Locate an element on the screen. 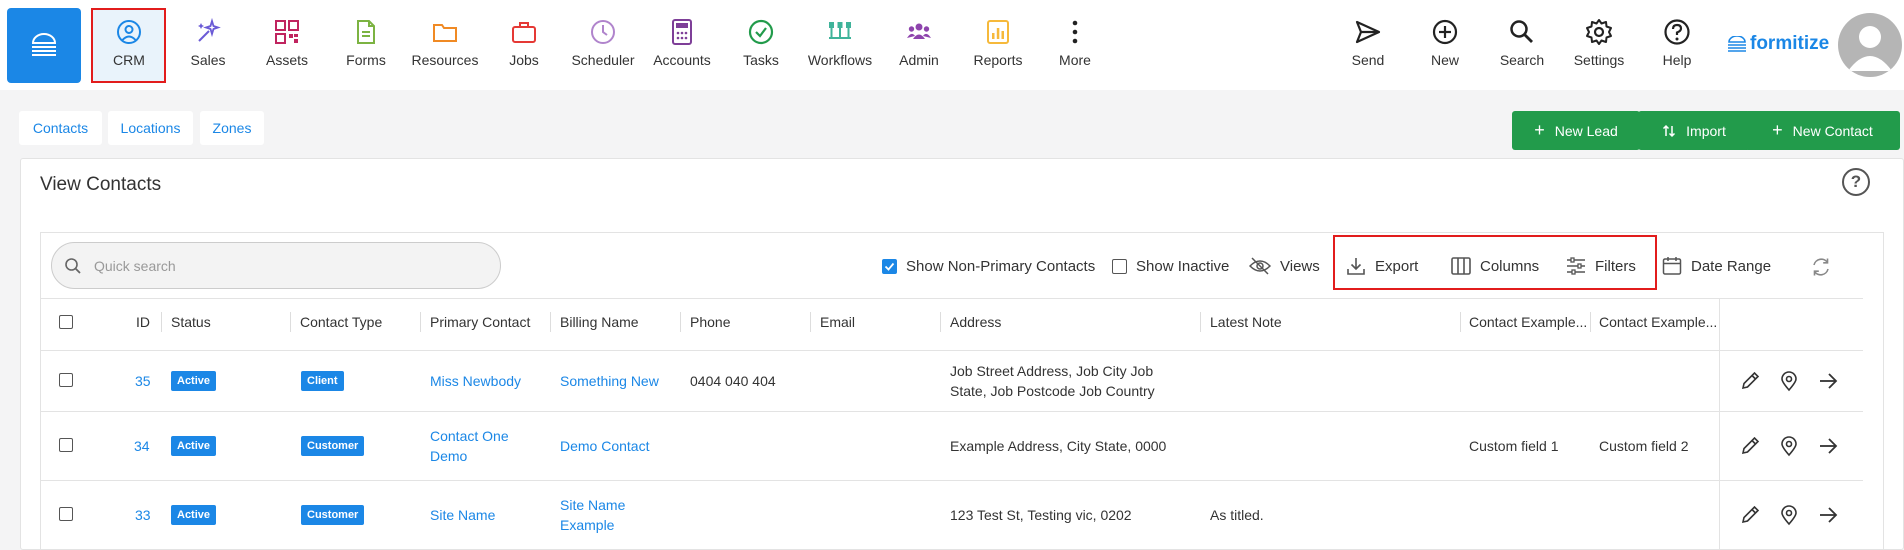 This screenshot has width=1904, height=550. brand-logo: formitize is located at coordinates (1778, 44).